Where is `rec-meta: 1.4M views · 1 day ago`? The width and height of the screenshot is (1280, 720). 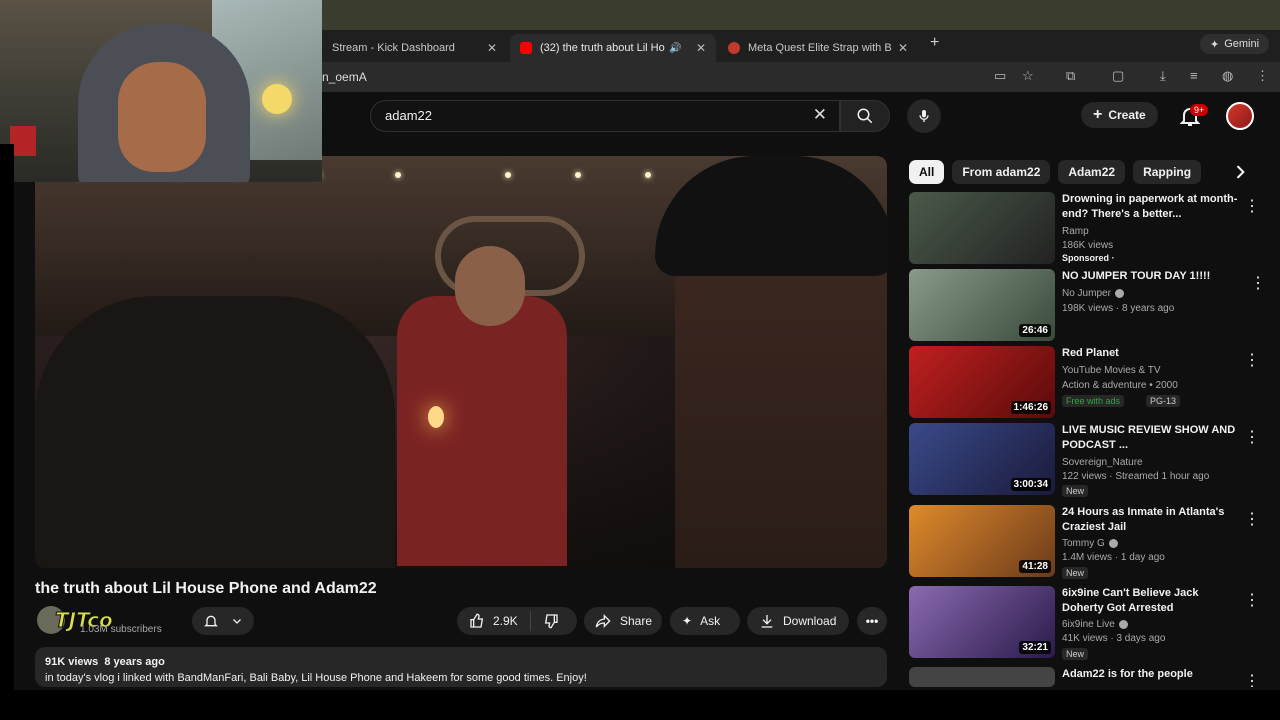 rec-meta: 1.4M views · 1 day ago is located at coordinates (1113, 557).